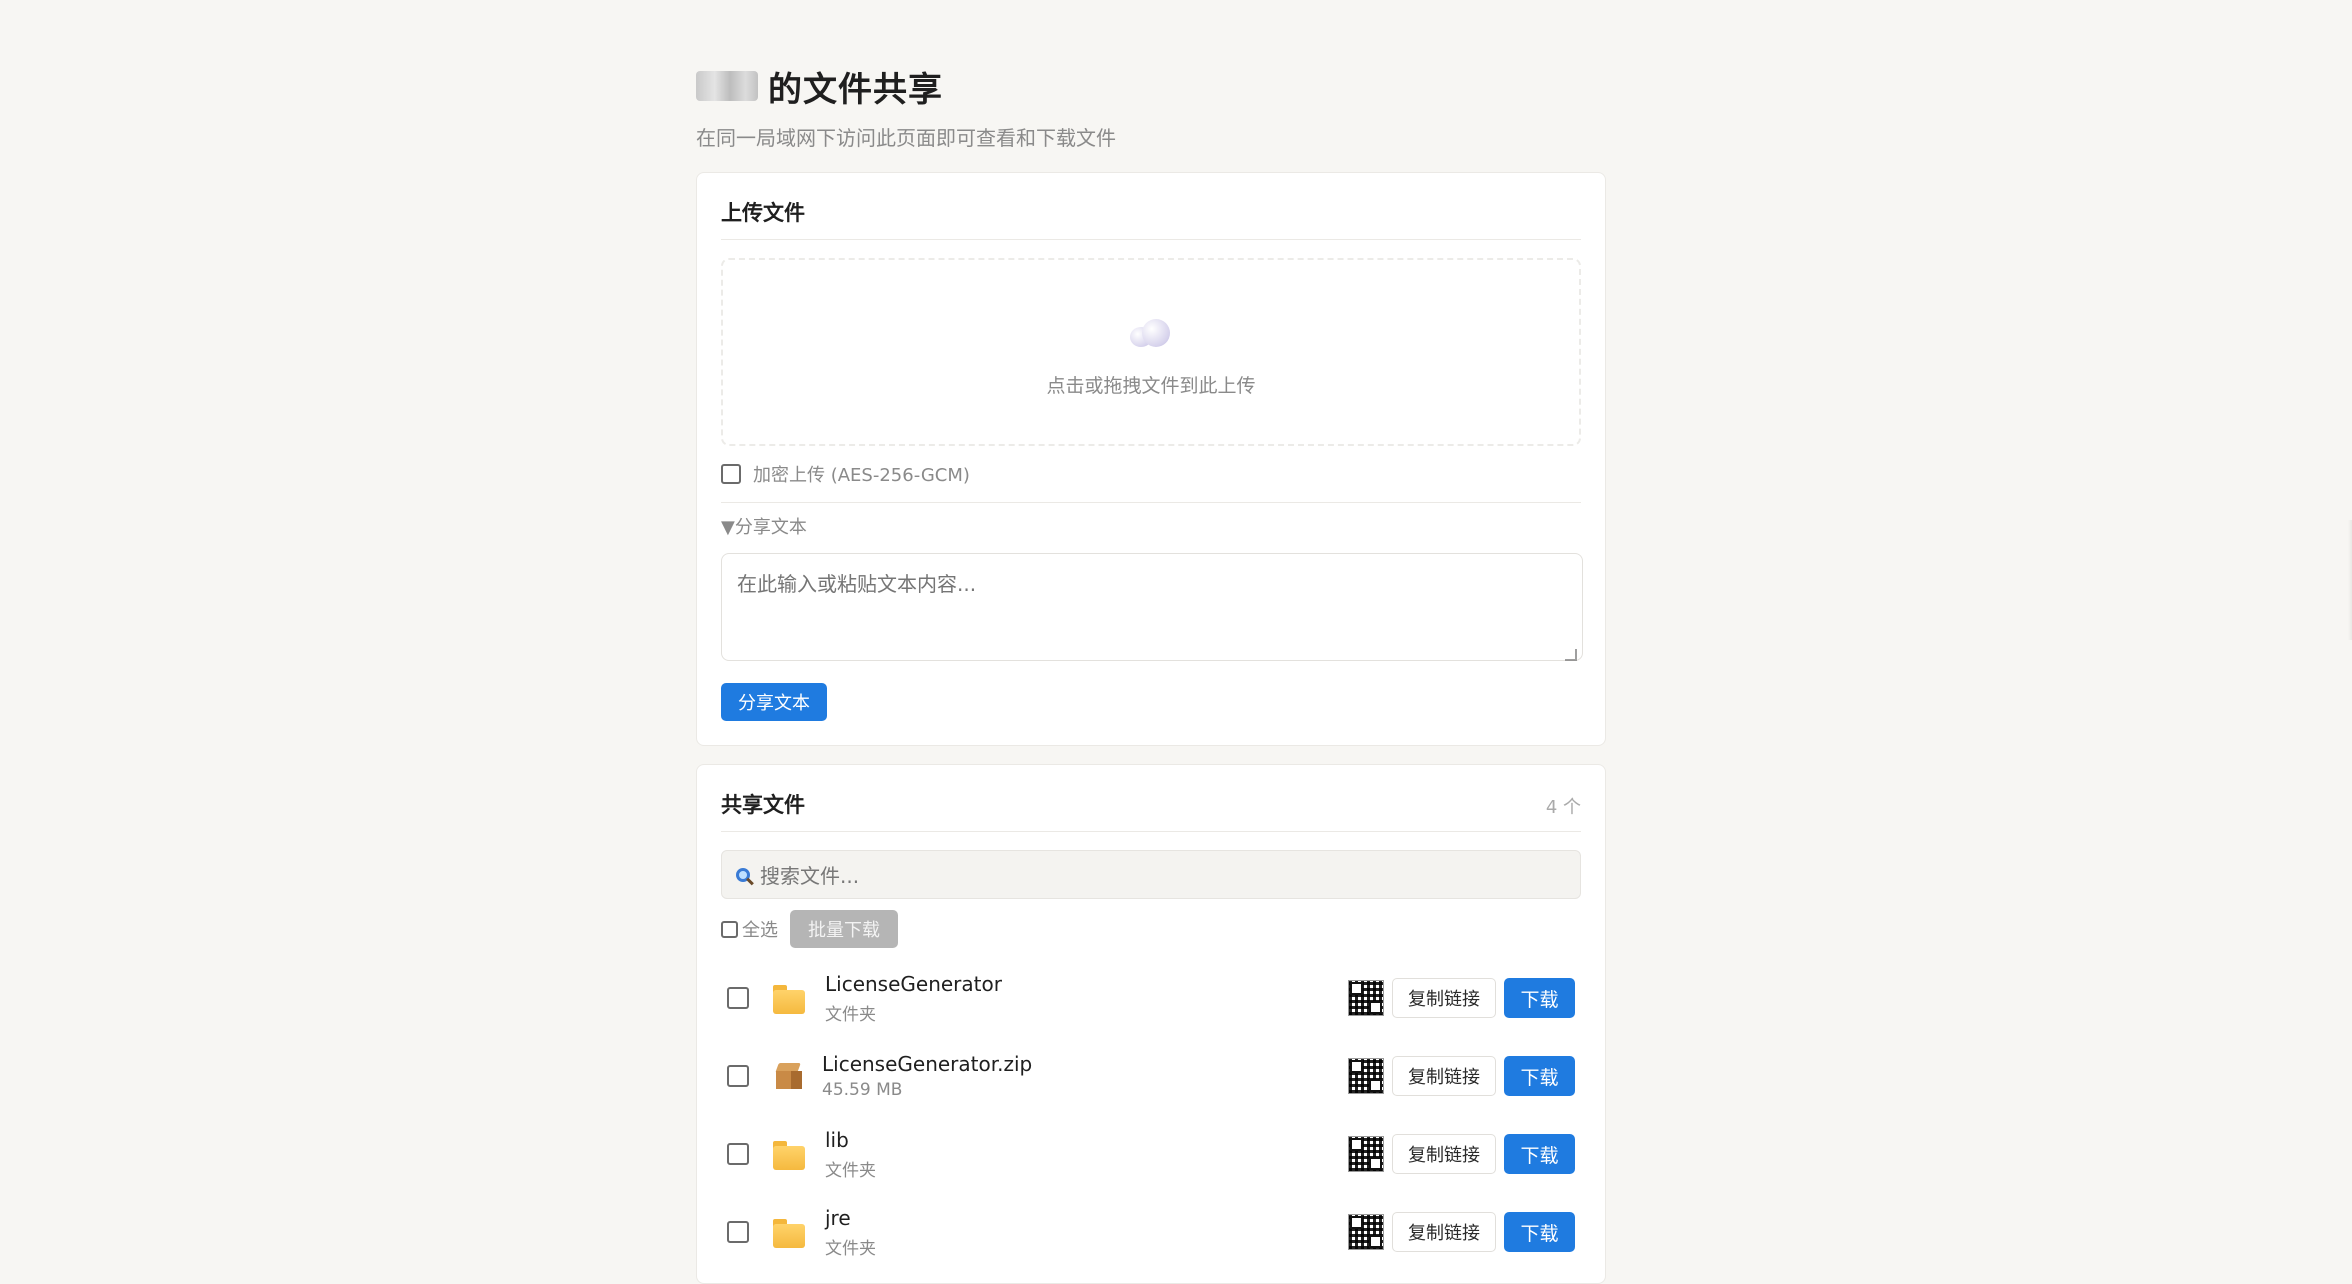 This screenshot has width=2352, height=1284. What do you see at coordinates (743, 874) in the screenshot?
I see `search-icon` at bounding box center [743, 874].